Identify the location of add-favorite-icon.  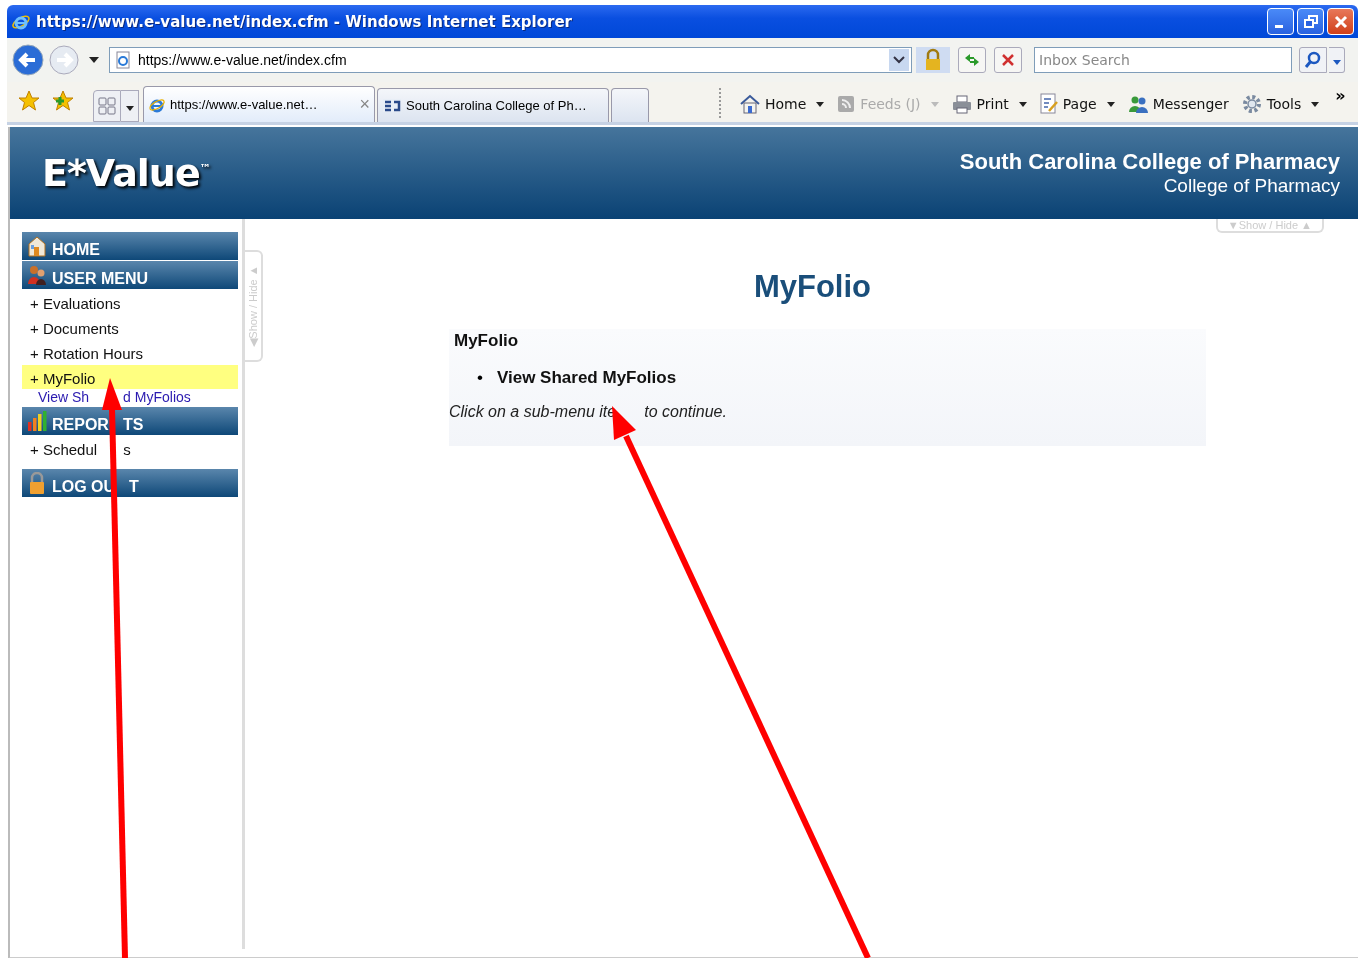
(63, 101).